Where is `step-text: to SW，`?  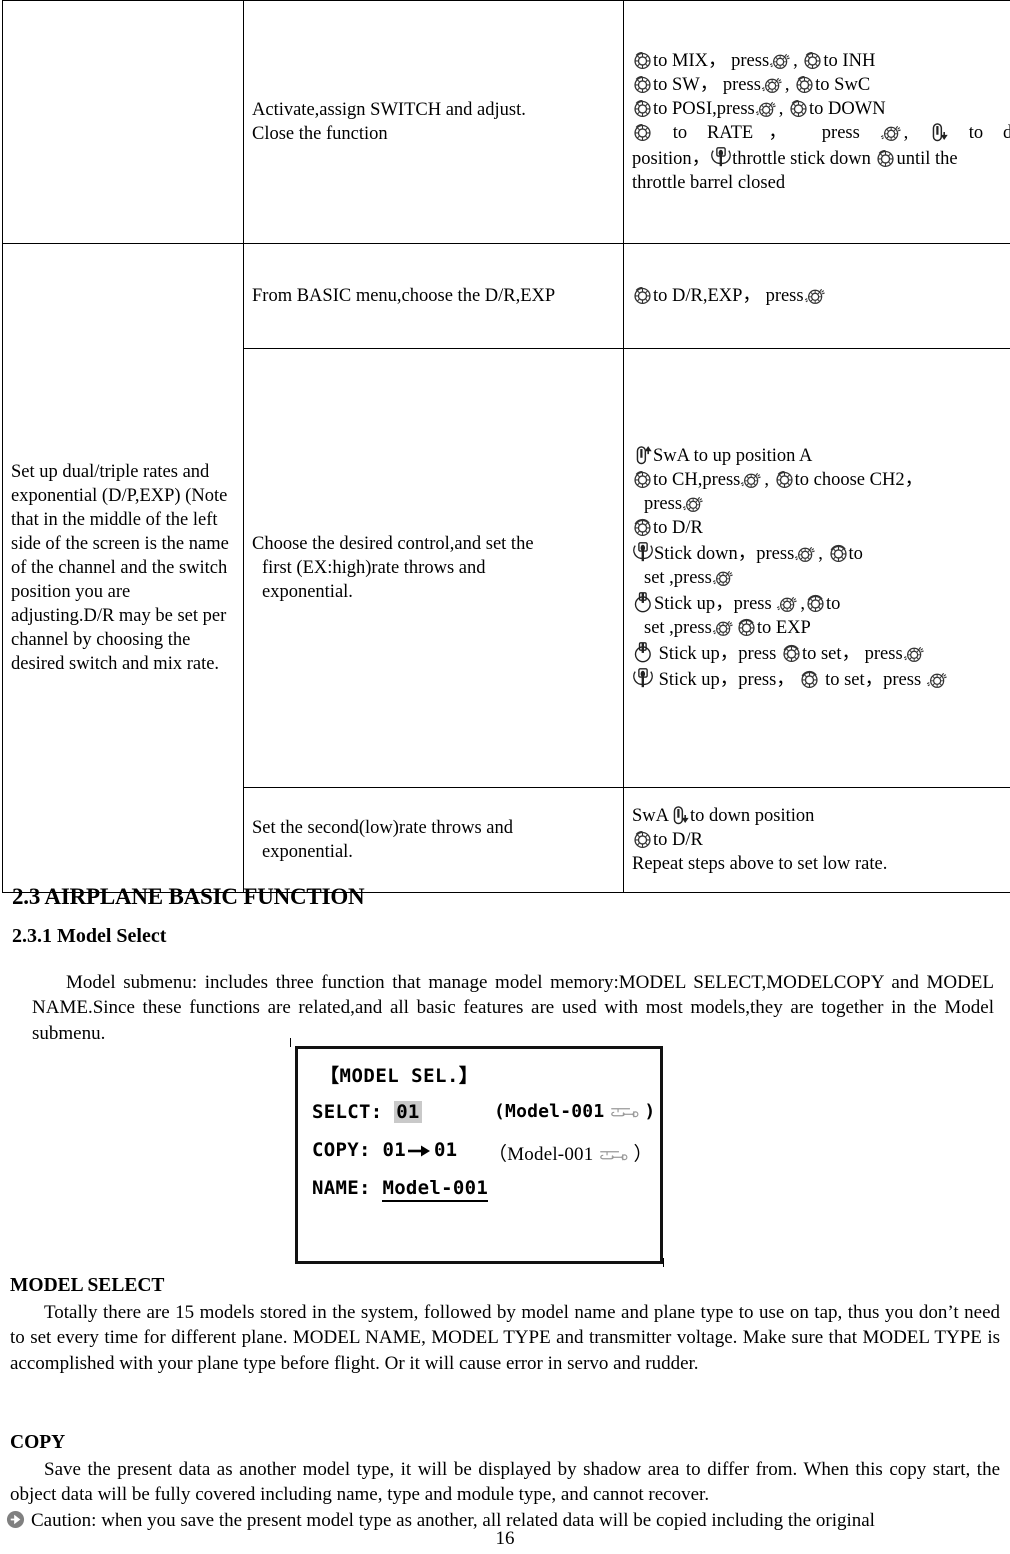
step-text: to SW， is located at coordinates (686, 84).